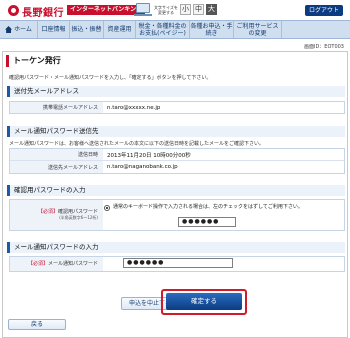 The width and height of the screenshot is (350, 338). I want to click on nav-item-accounts: 口座情報, so click(54, 29).